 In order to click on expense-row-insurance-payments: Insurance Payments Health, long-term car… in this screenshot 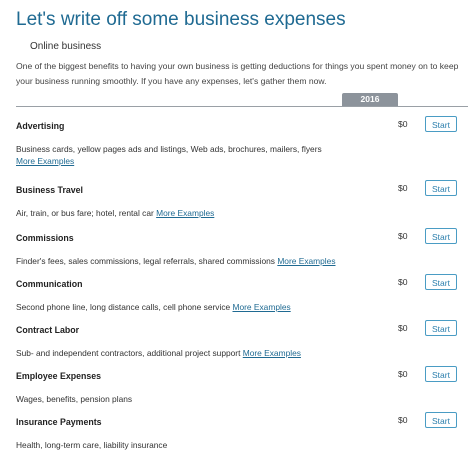, I will do `click(237, 426)`.